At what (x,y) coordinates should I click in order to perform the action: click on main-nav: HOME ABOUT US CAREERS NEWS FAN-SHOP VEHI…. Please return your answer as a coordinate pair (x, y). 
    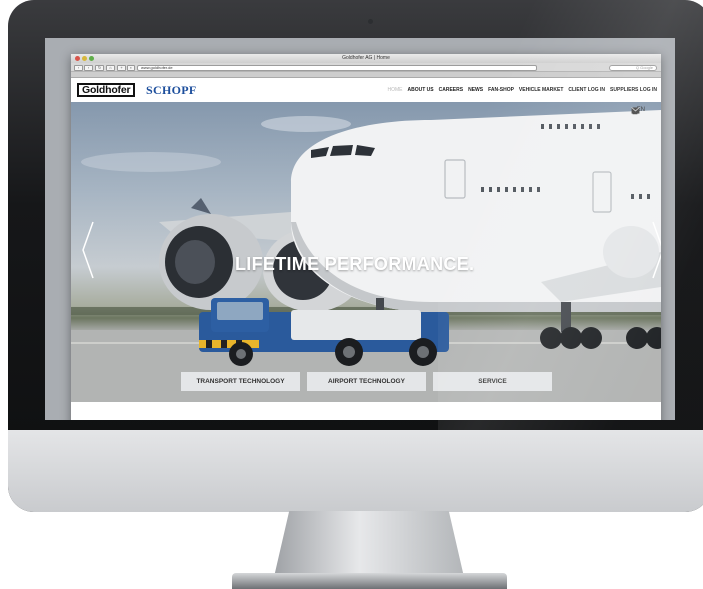
    Looking at the image, I should click on (523, 90).